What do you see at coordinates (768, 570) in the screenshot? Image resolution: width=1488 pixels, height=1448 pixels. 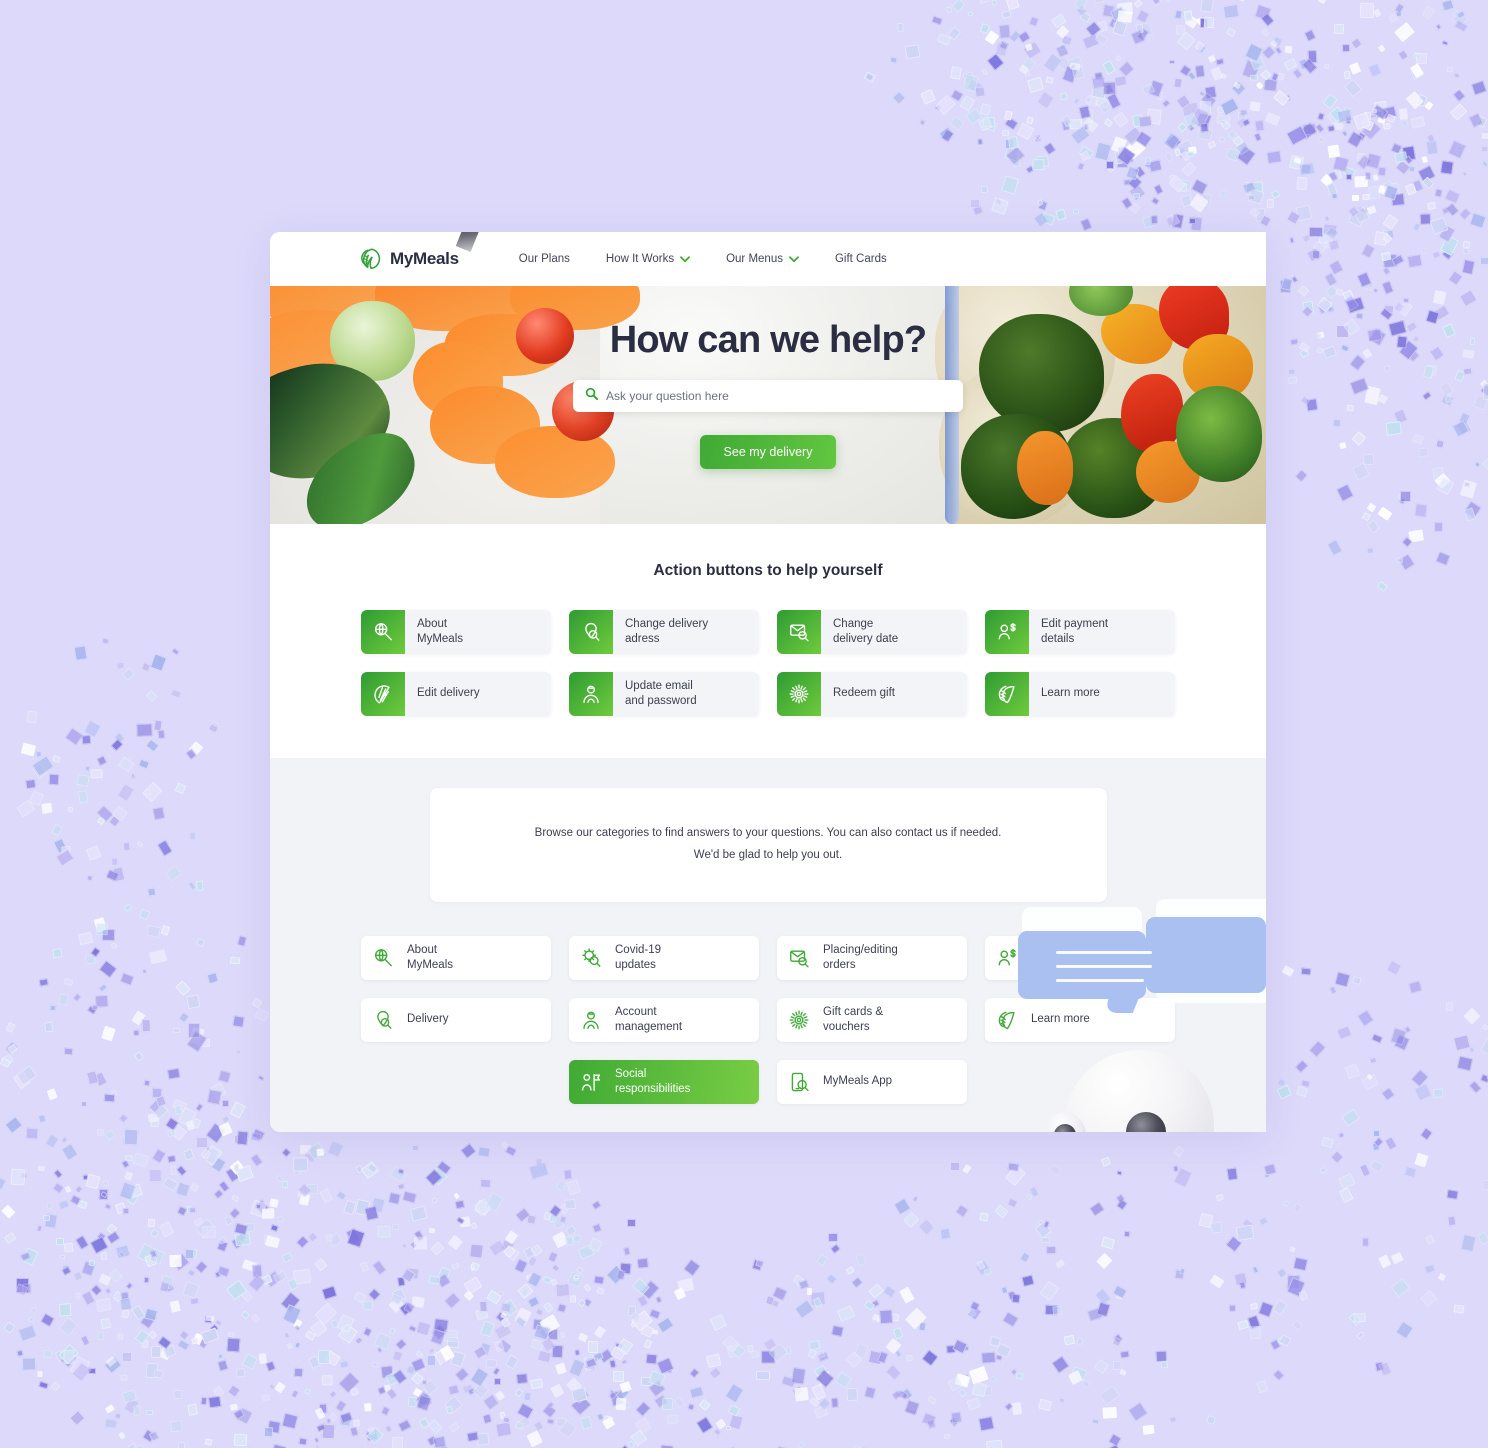 I see `section-title: Action buttons to help yourself` at bounding box center [768, 570].